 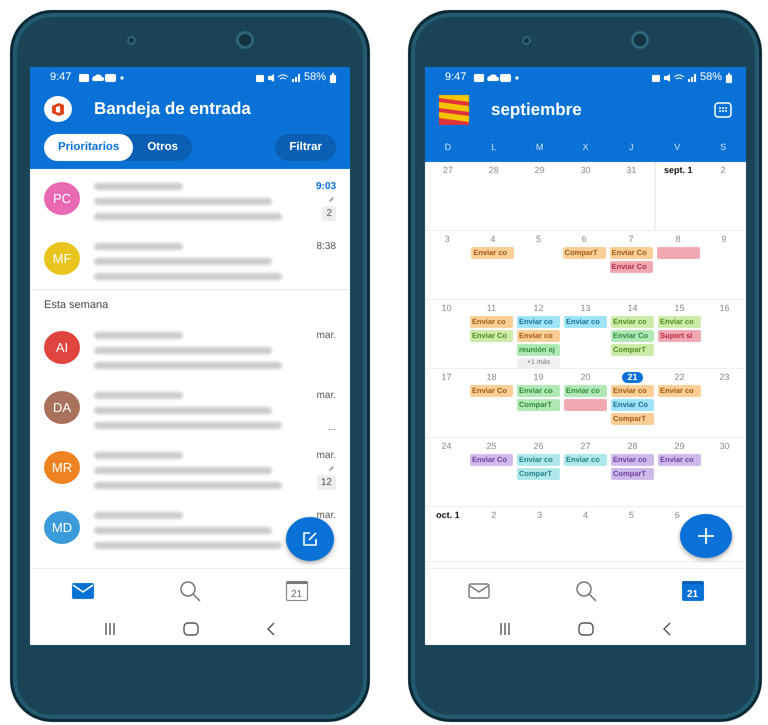 I want to click on day-number: 9, so click(x=724, y=239).